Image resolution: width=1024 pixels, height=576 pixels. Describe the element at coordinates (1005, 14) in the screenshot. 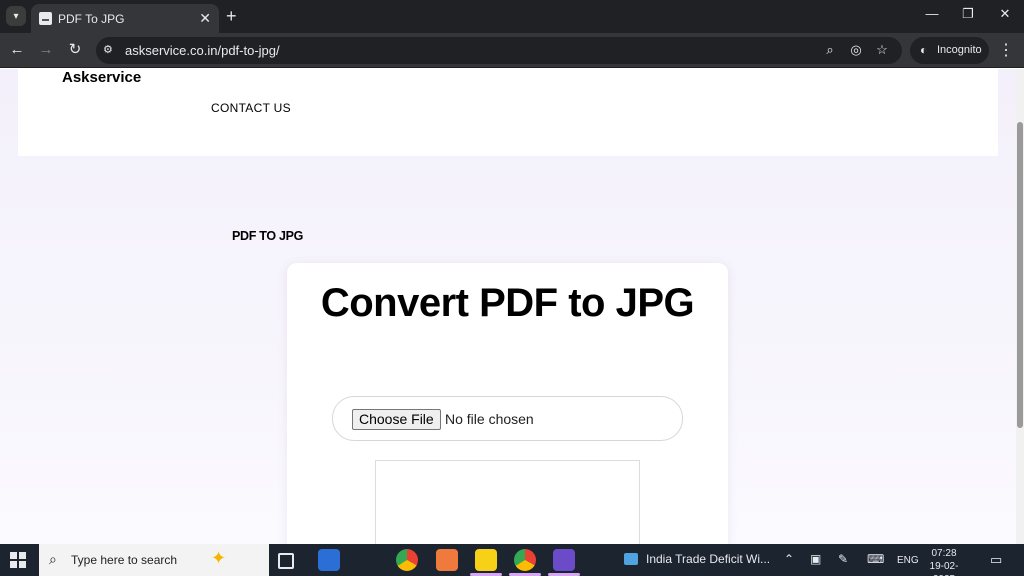

I see `window-close-icon: ✕` at that location.